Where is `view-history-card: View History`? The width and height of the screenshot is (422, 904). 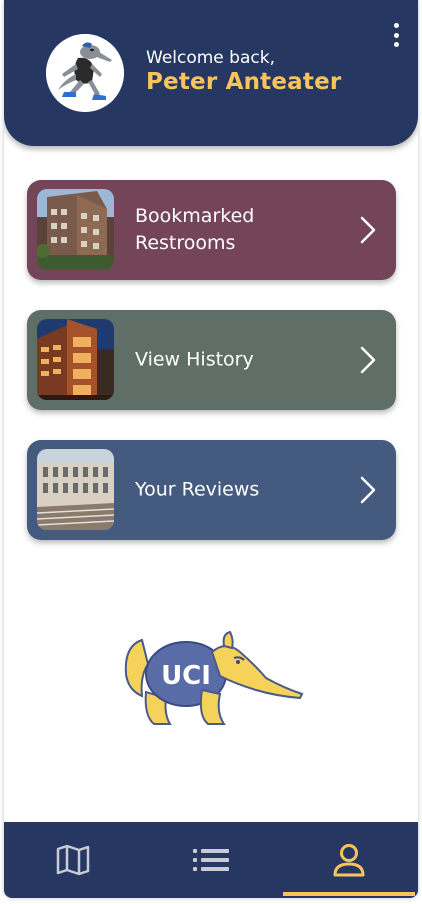 view-history-card: View History is located at coordinates (211, 360).